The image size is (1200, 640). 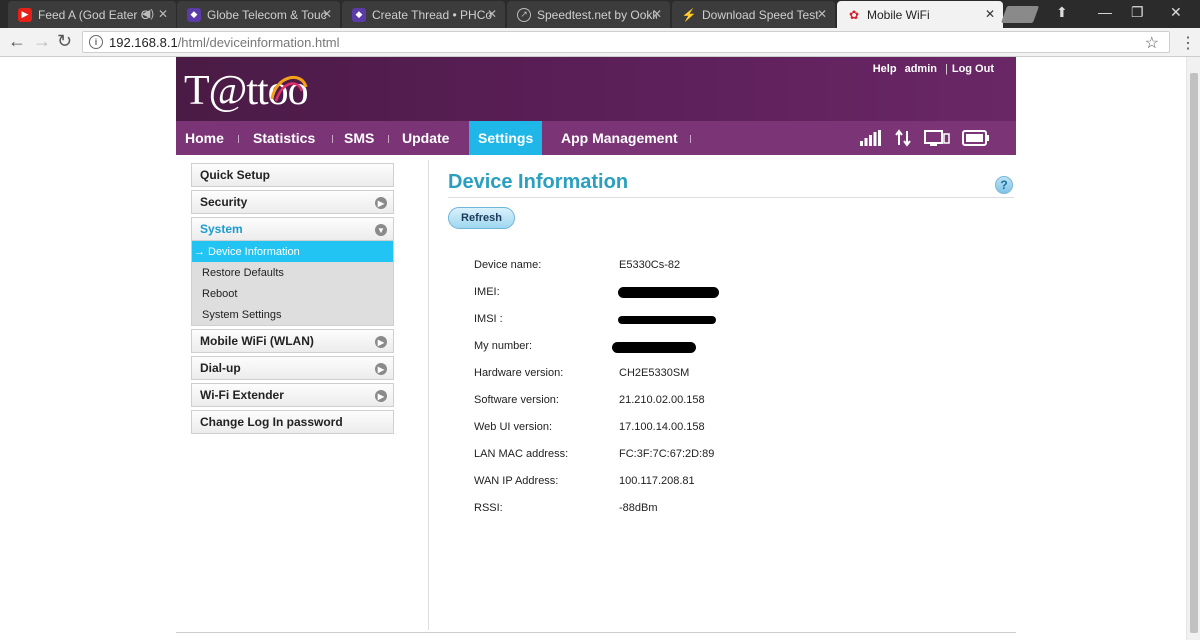 I want to click on info-label: Software version:, so click(x=516, y=400).